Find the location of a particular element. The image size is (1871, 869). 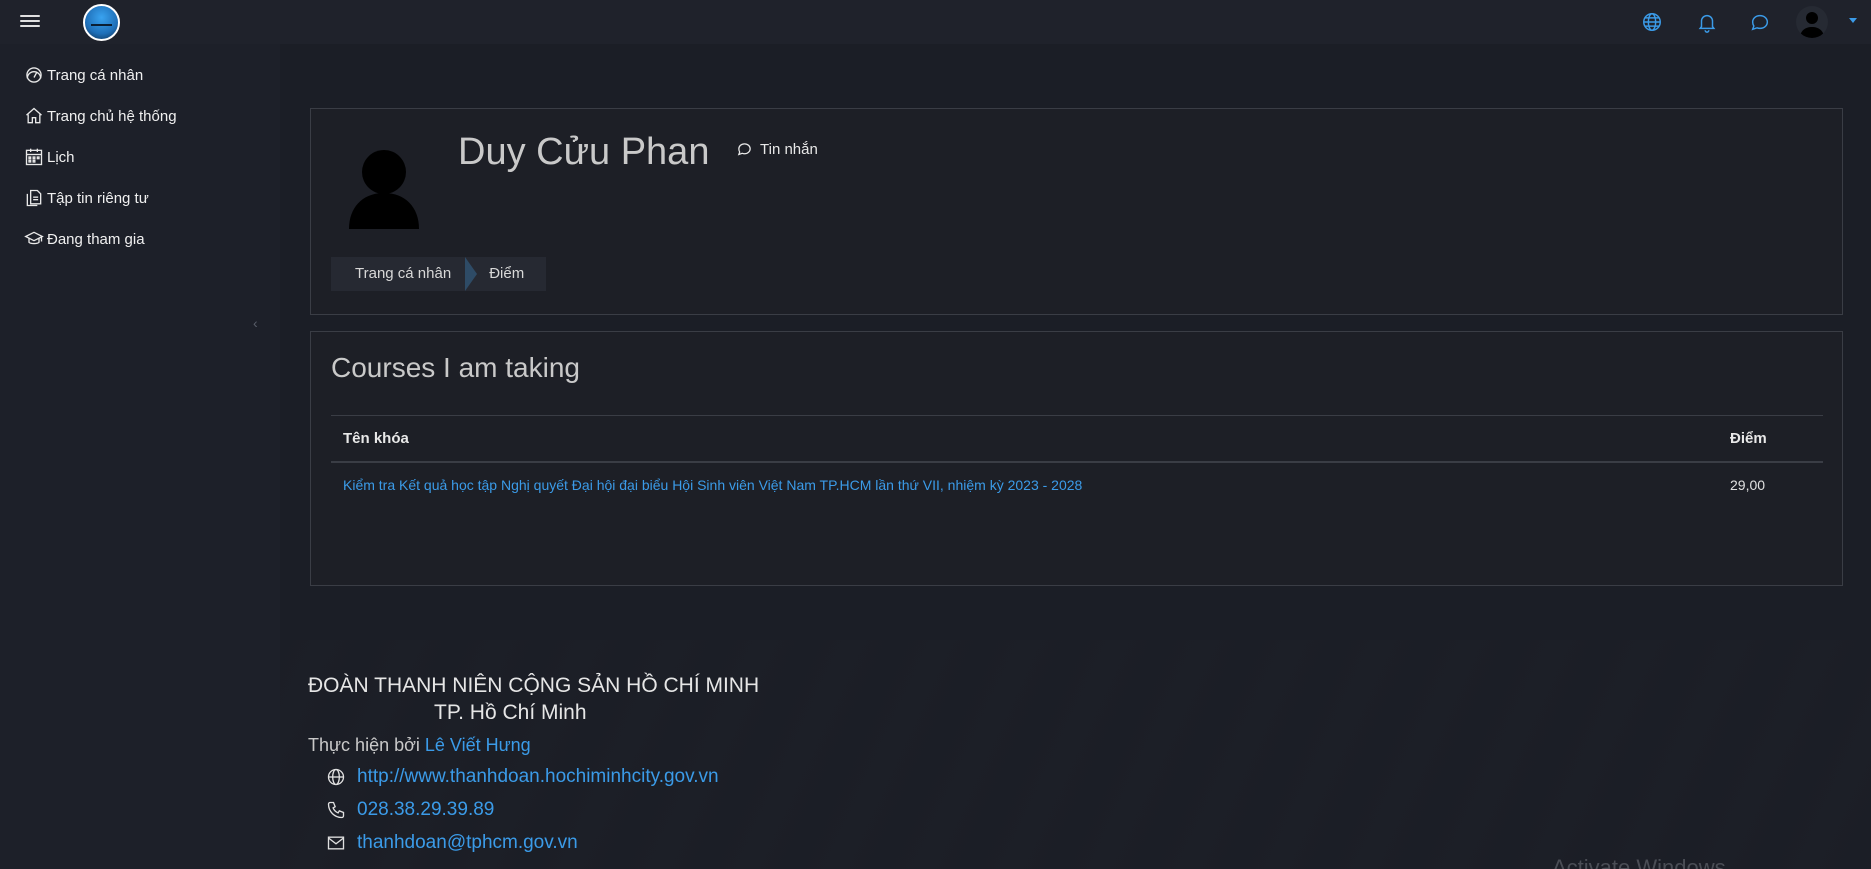

sidebar-item-label: Tập tin riêng tư is located at coordinates (98, 198).